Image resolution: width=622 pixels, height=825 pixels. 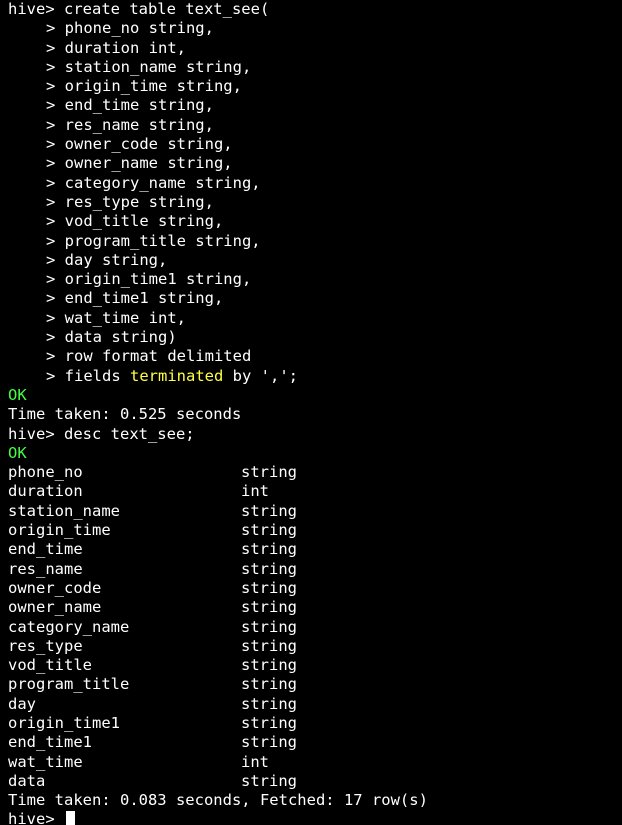 I want to click on continuation-line: > origin_time string,, so click(x=144, y=86).